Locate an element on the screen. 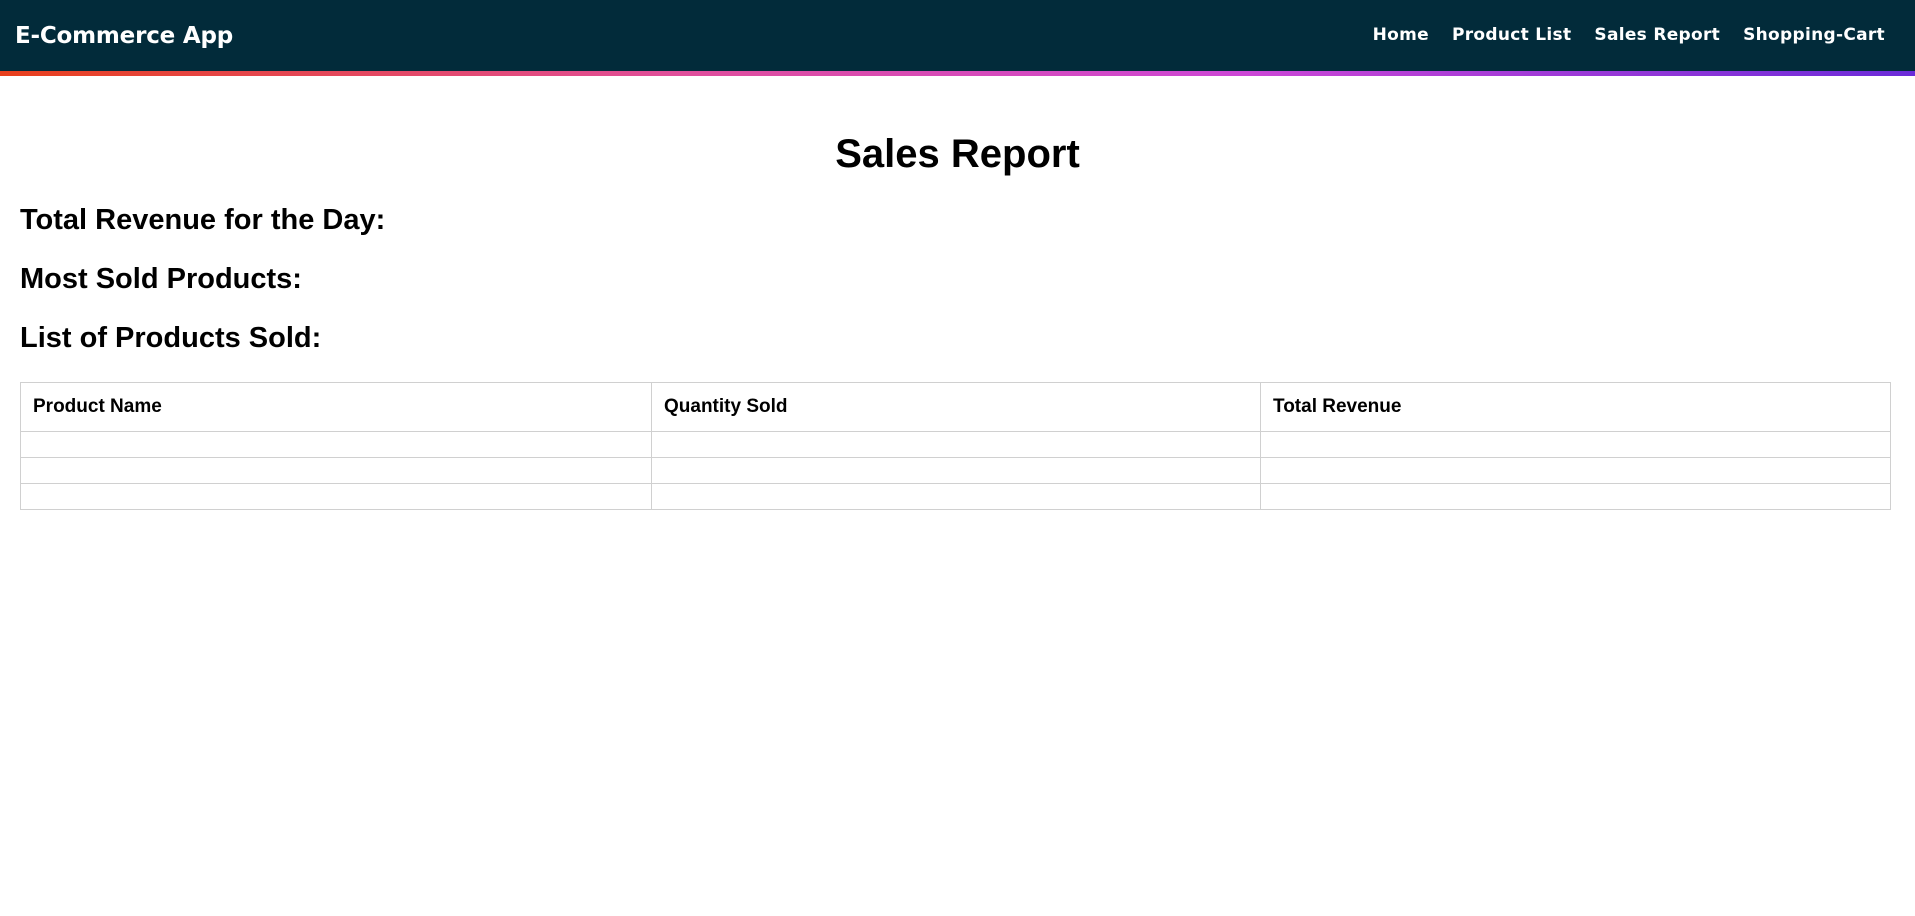  sales-table: Product Name Quantity Sold Total Revenue is located at coordinates (955, 446).